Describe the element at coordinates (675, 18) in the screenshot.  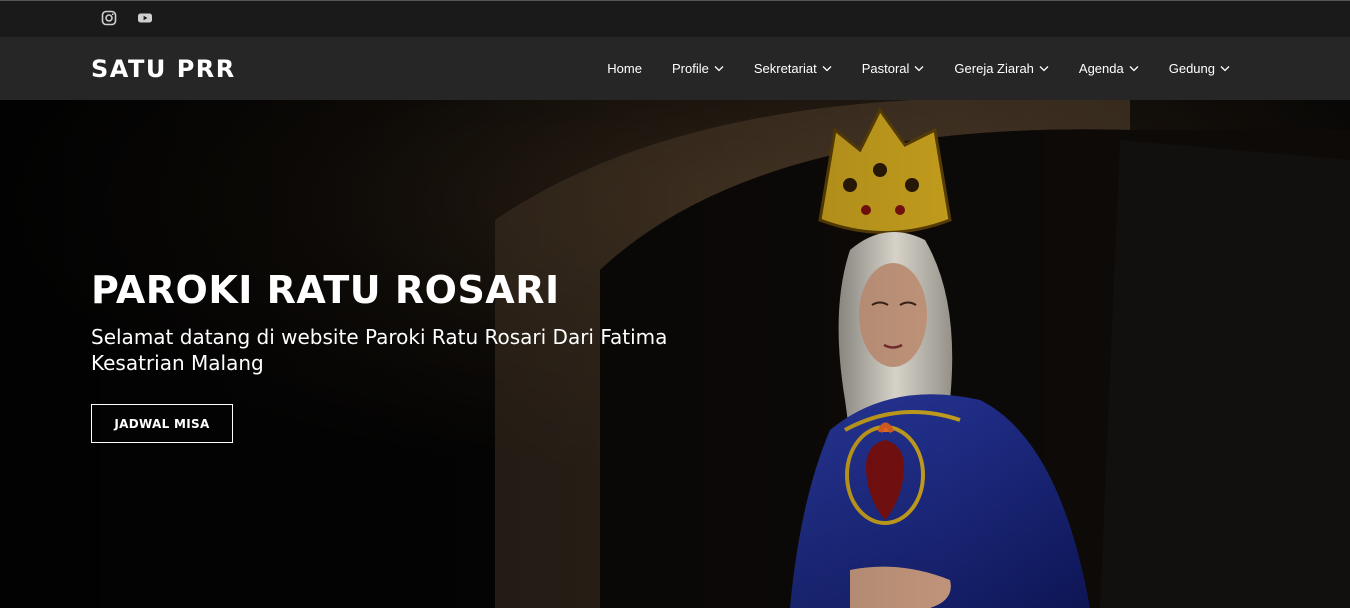
I see `top-bar` at that location.